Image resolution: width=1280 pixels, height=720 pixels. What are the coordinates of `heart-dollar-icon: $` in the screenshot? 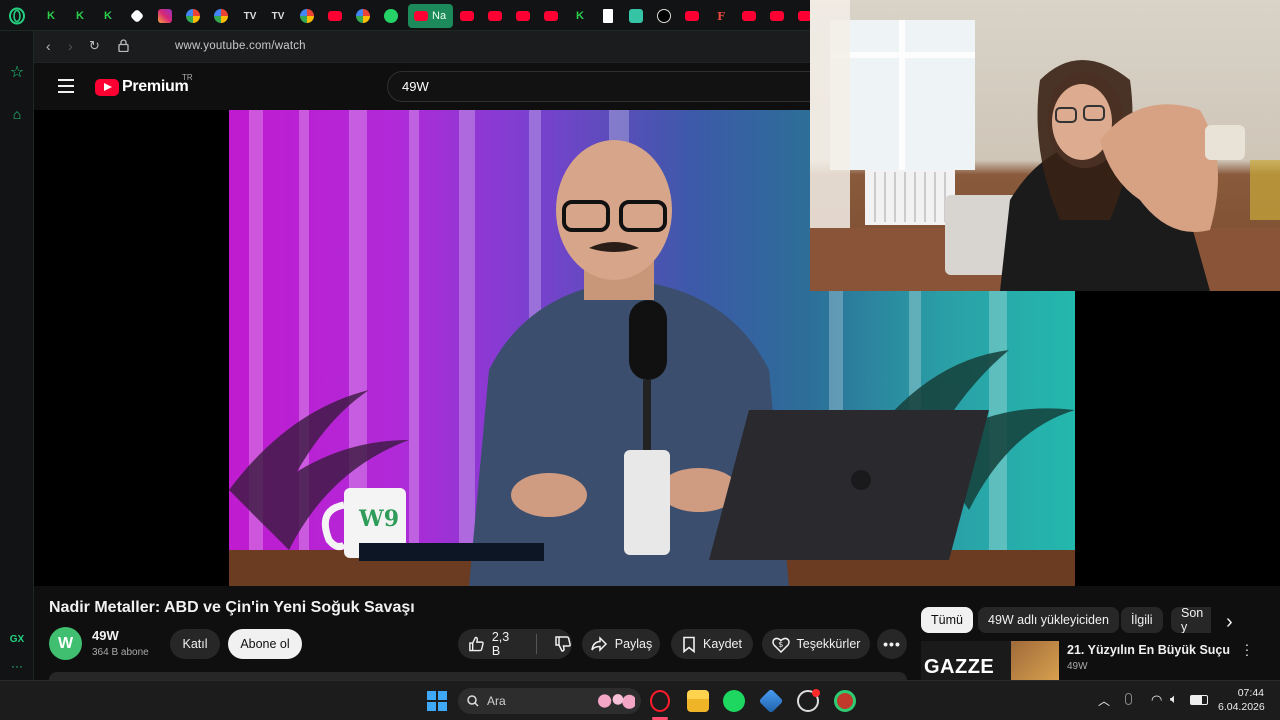 It's located at (780, 645).